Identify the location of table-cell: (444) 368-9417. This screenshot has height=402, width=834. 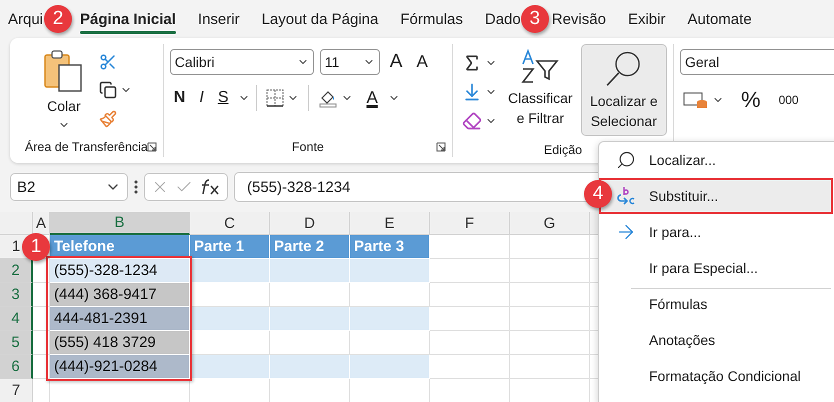
(120, 295).